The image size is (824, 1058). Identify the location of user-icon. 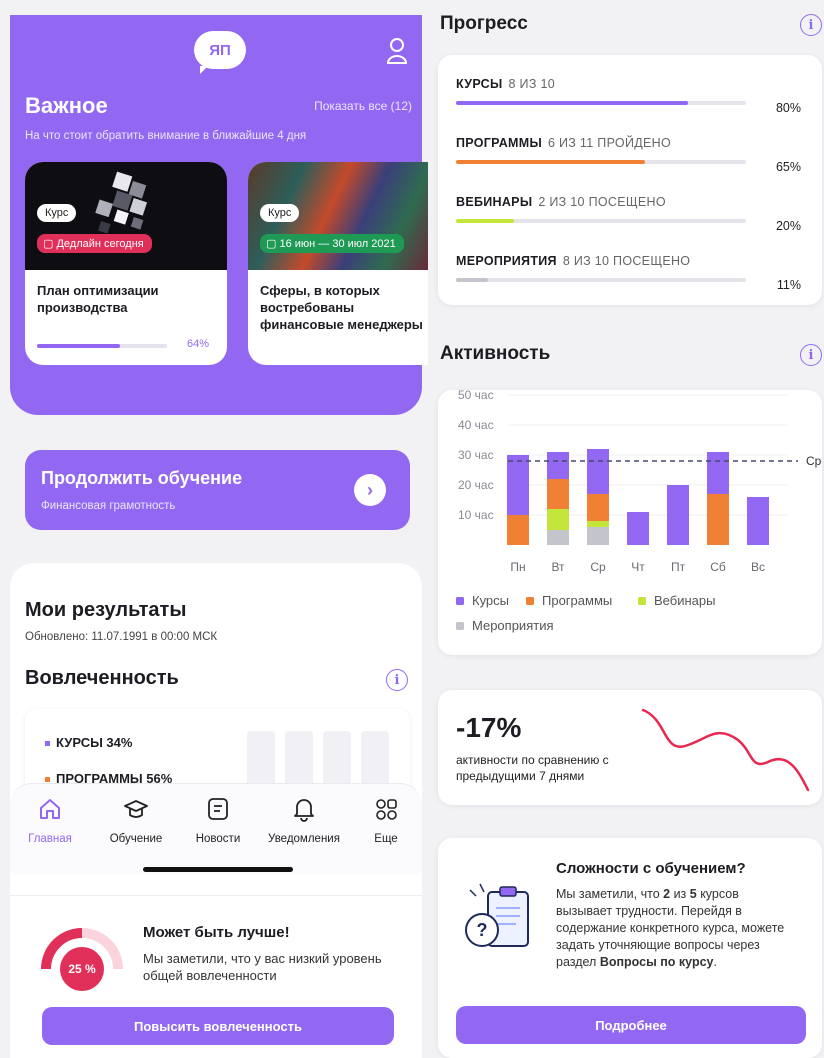
(397, 51).